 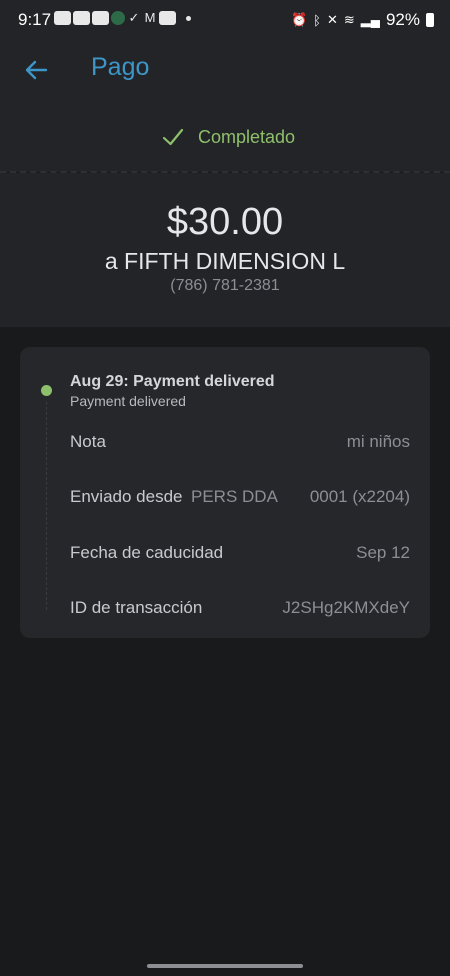 I want to click on notification-icons: ✓ M, so click(x=122, y=18).